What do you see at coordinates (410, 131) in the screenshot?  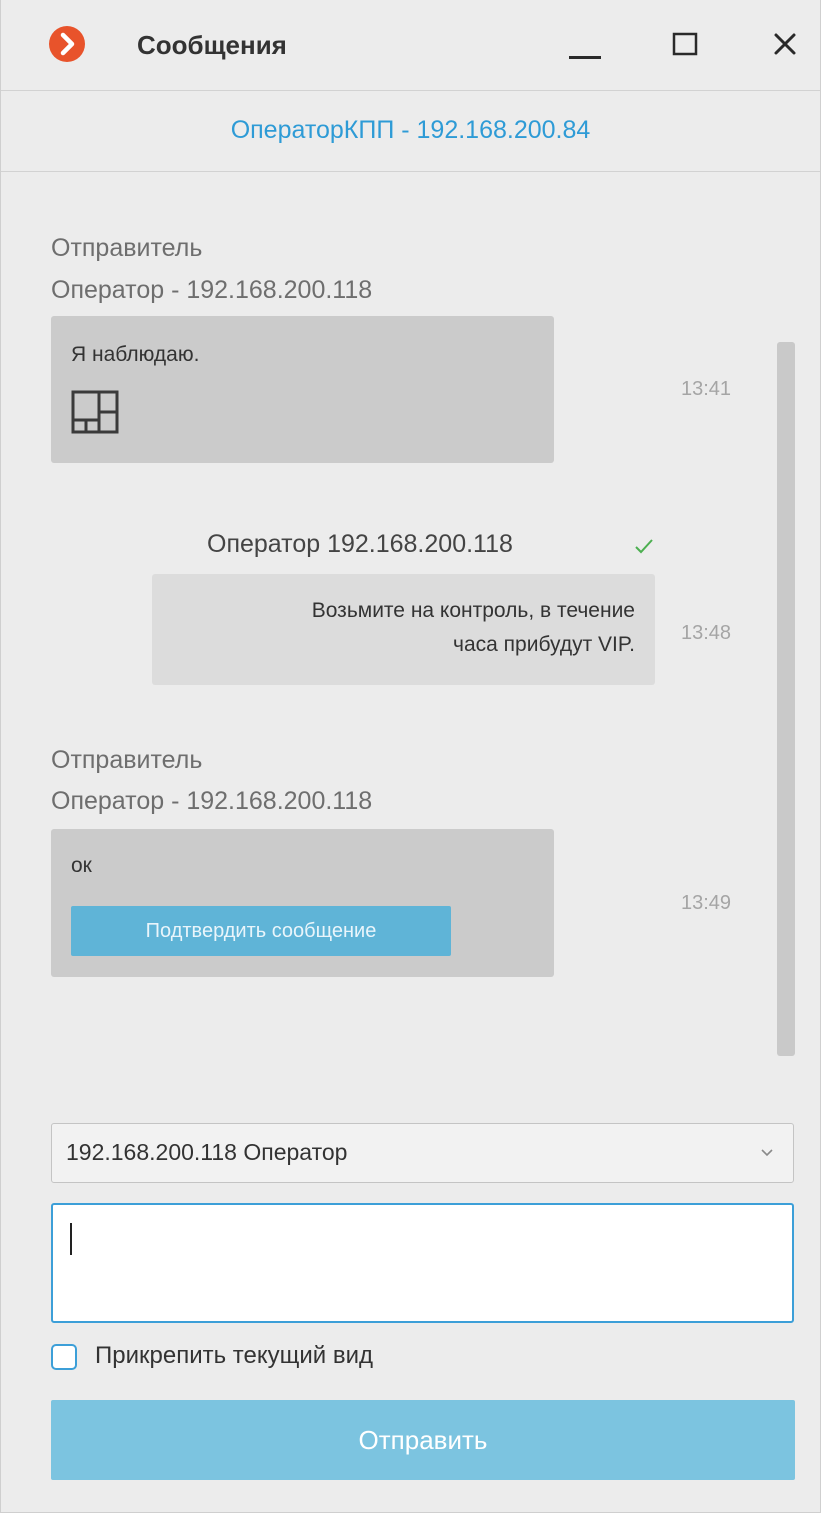 I see `conversation-header: ОператорКПП - 192.168.200.84` at bounding box center [410, 131].